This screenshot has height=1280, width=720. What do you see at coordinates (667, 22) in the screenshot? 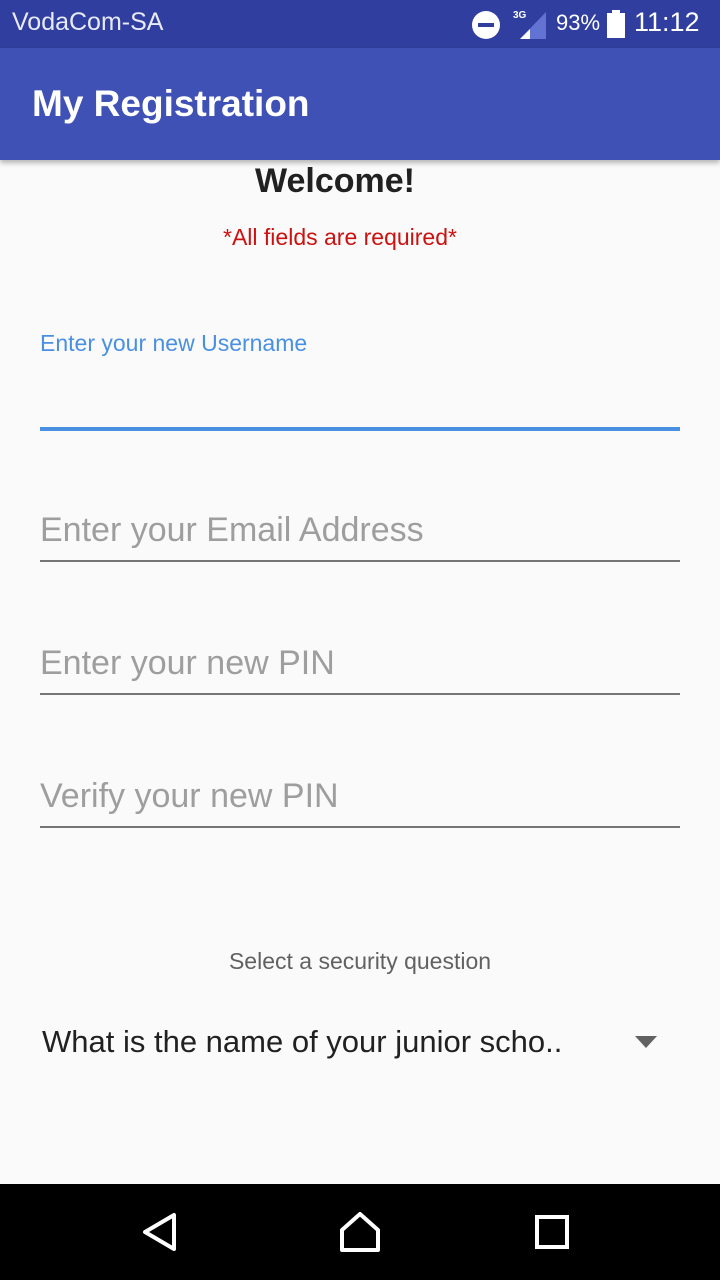
I see `clock: 11:12` at bounding box center [667, 22].